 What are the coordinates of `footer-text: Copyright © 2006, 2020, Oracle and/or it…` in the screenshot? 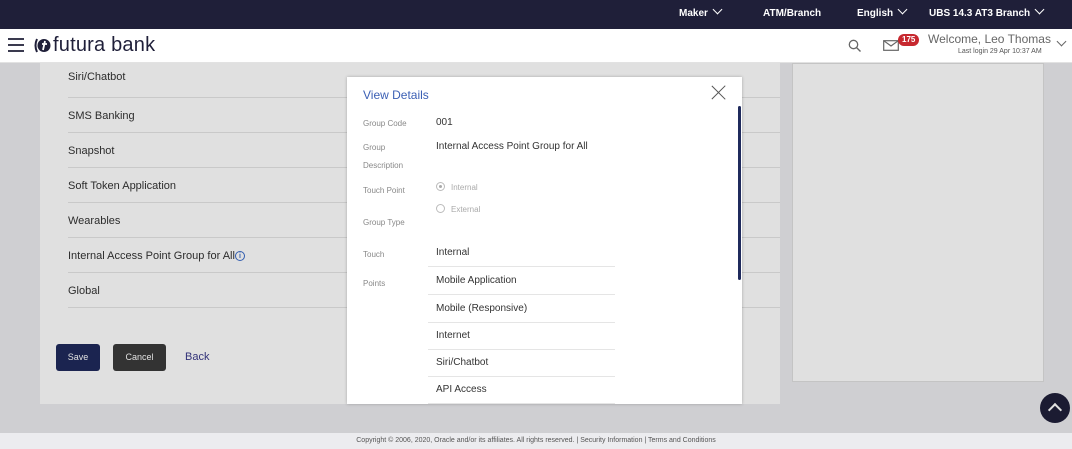 It's located at (536, 440).